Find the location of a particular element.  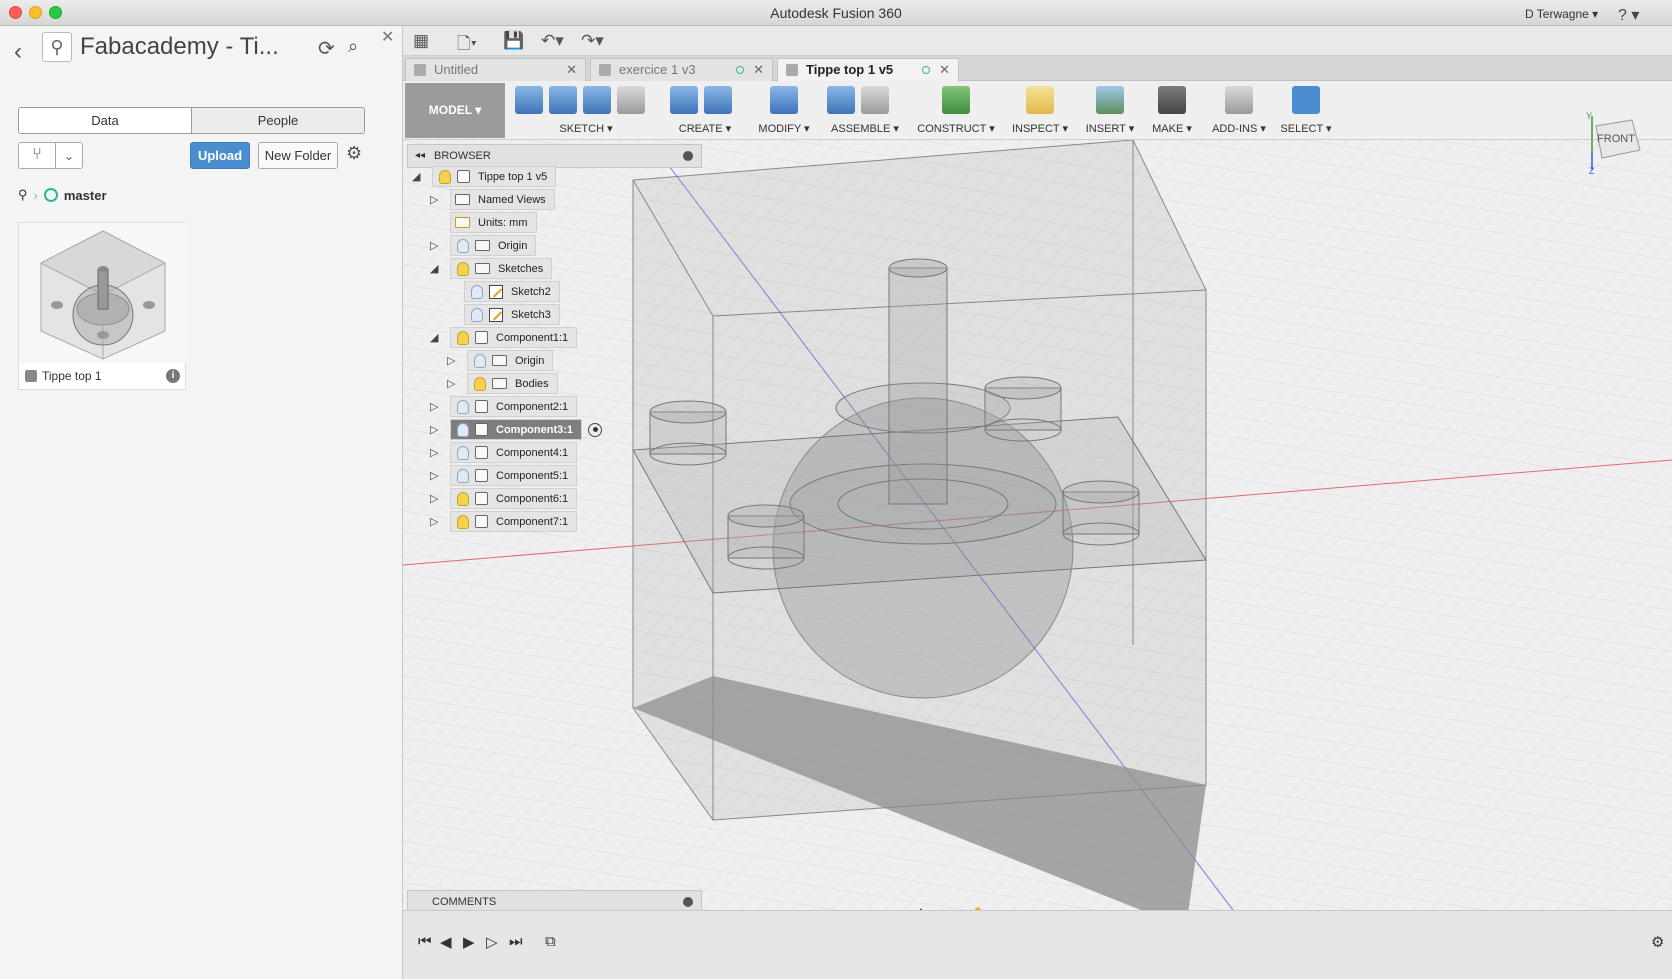

tree-node: Tippe top 1 v5 is located at coordinates (494, 176).